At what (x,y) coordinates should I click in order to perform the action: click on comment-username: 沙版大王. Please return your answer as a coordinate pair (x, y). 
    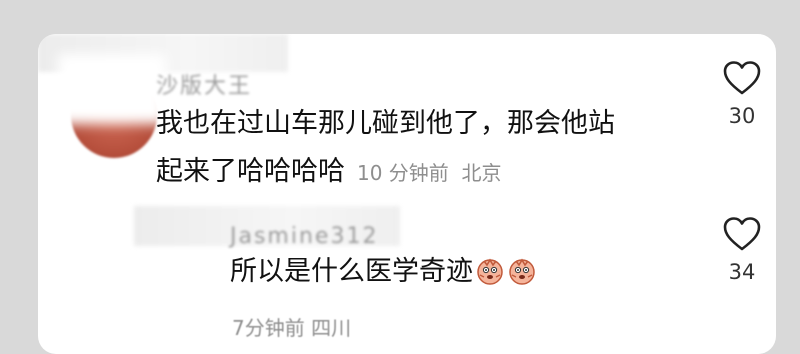
    Looking at the image, I should click on (204, 84).